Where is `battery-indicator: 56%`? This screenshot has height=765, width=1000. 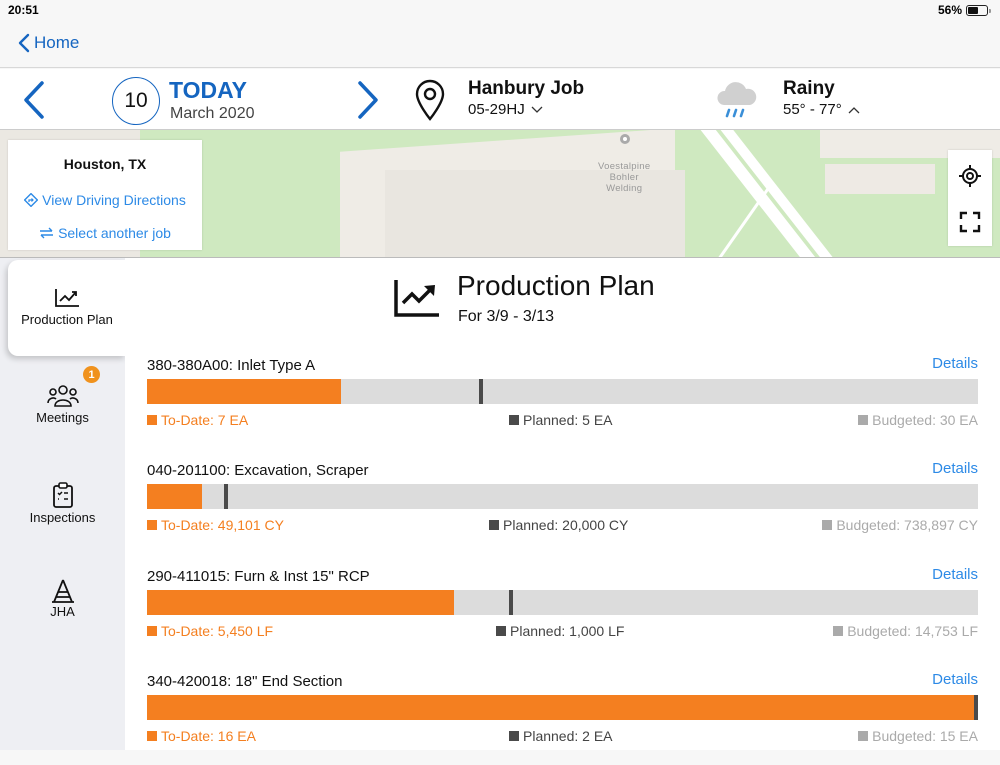
battery-indicator: 56% is located at coordinates (964, 10).